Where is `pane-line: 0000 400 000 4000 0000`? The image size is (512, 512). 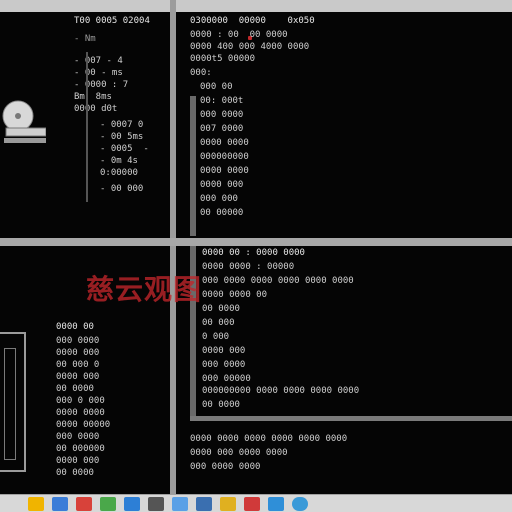 pane-line: 0000 400 000 4000 0000 is located at coordinates (250, 47).